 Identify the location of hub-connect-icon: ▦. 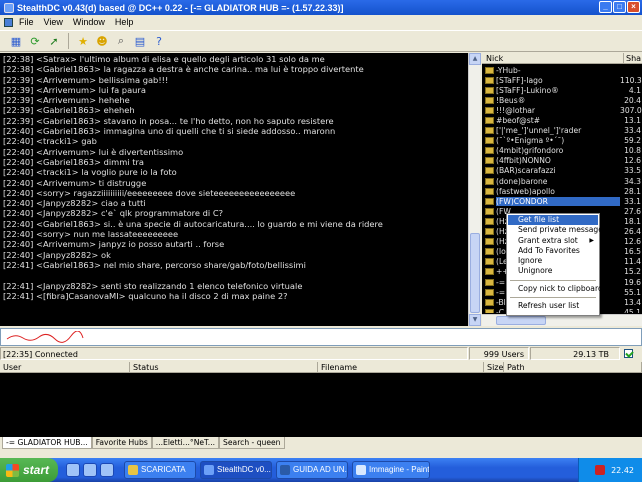
(16, 41).